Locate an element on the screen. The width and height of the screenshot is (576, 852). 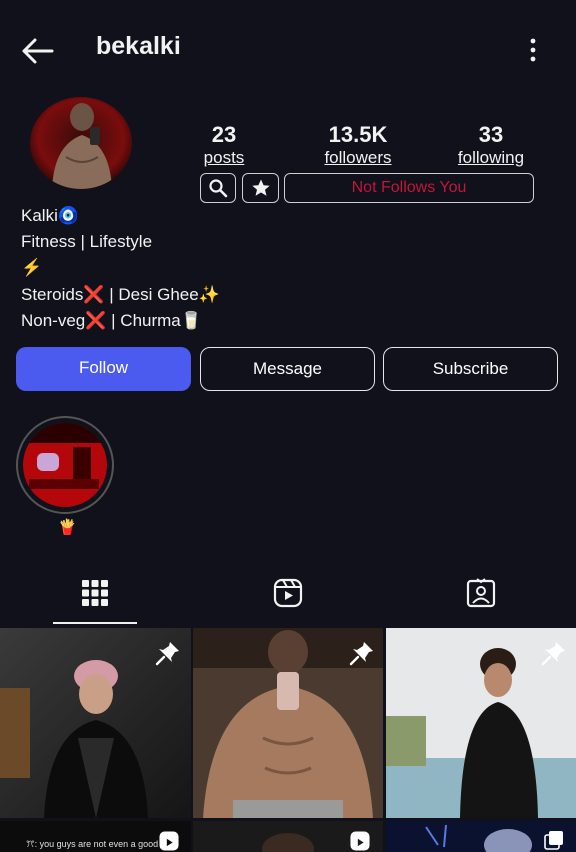
star-icon is located at coordinates (260, 187).